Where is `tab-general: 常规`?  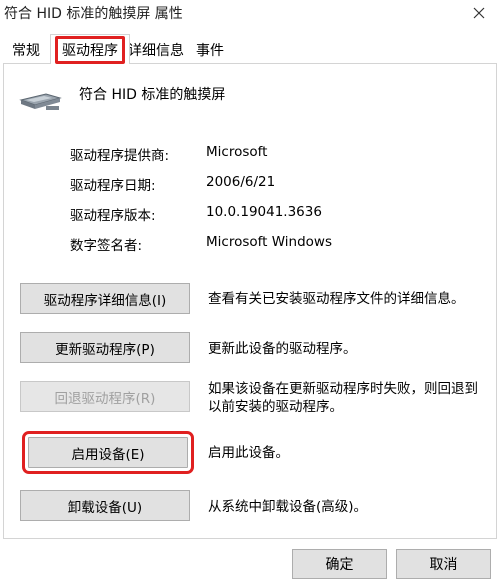 tab-general: 常规 is located at coordinates (26, 50).